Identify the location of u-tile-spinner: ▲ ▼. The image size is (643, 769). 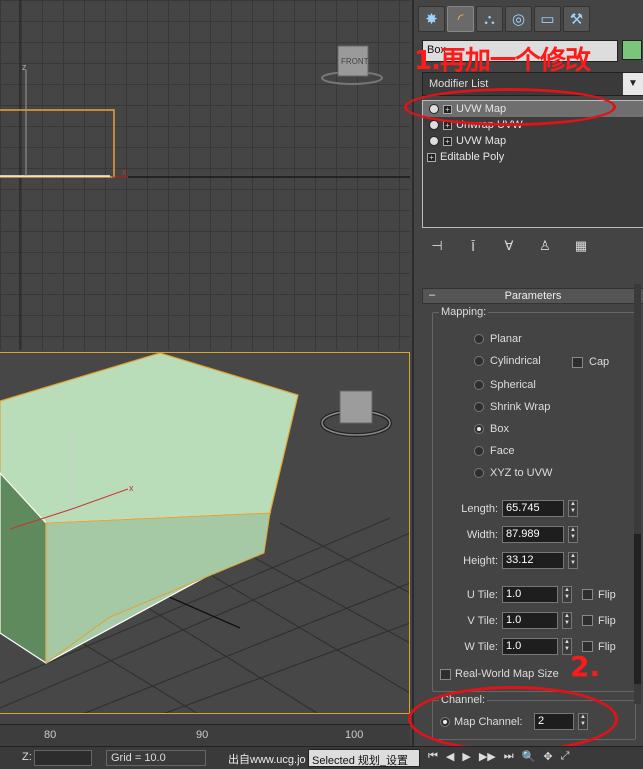
(567, 594).